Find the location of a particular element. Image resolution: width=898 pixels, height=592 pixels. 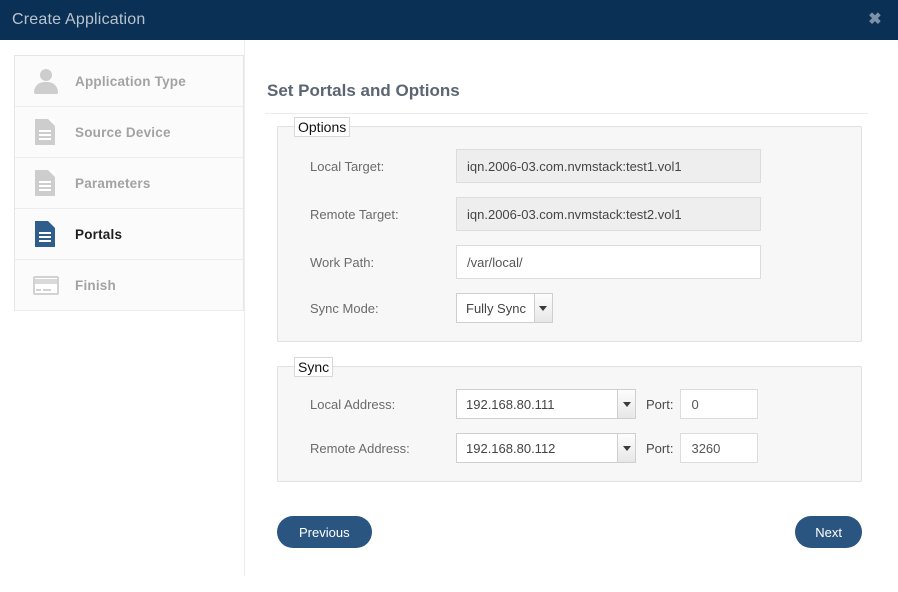

local-port-label: Port: is located at coordinates (660, 404).